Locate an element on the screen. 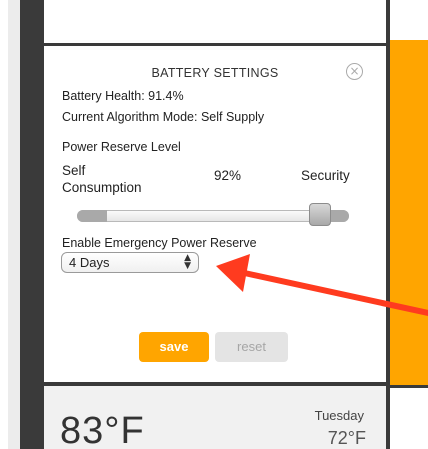 The height and width of the screenshot is (449, 428). low-temperature: 72°F is located at coordinates (346, 438).